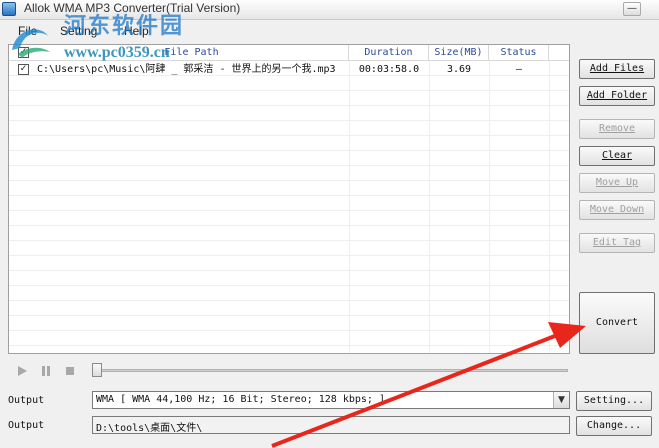  What do you see at coordinates (9, 9) in the screenshot?
I see `app-icon` at bounding box center [9, 9].